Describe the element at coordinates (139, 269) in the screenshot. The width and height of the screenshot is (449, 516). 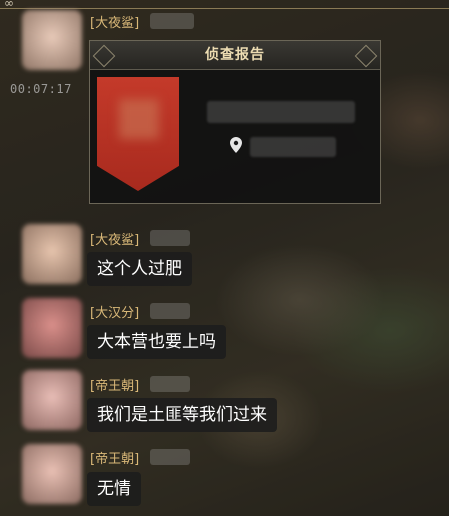
I see `message-bubble: 这个人过肥` at that location.